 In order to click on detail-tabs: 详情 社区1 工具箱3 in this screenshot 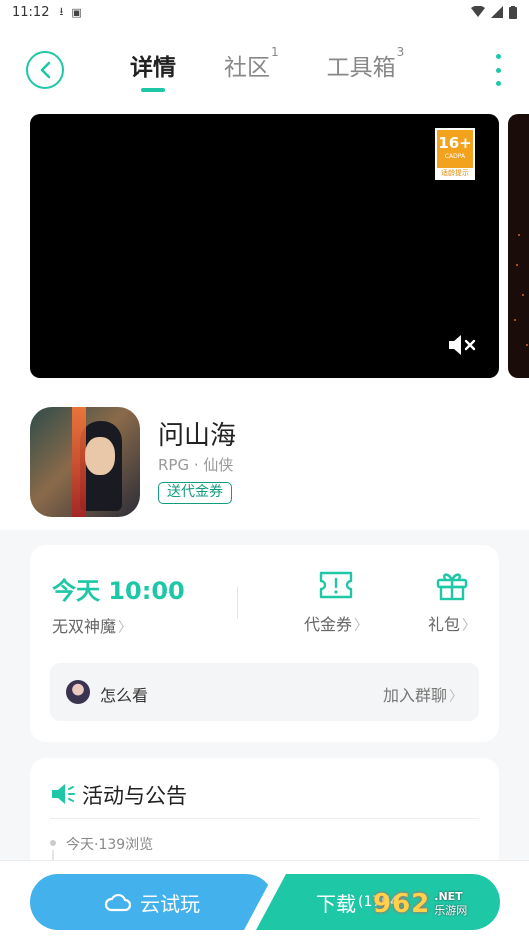, I will do `click(267, 68)`.